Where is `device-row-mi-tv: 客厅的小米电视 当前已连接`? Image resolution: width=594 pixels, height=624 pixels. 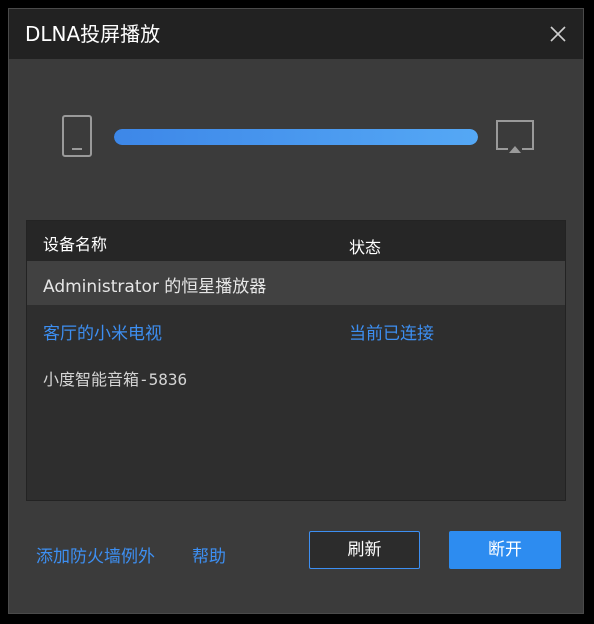 device-row-mi-tv: 客厅的小米电视 当前已连接 is located at coordinates (296, 330).